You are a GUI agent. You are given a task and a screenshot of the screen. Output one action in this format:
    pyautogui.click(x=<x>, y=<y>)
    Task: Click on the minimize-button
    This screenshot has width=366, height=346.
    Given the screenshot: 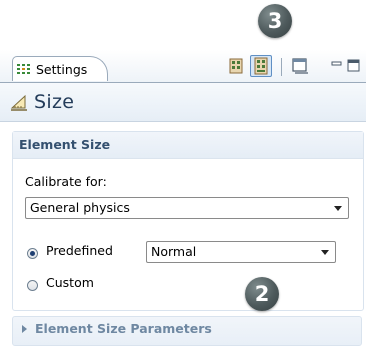 What is the action you would take?
    pyautogui.click(x=338, y=66)
    